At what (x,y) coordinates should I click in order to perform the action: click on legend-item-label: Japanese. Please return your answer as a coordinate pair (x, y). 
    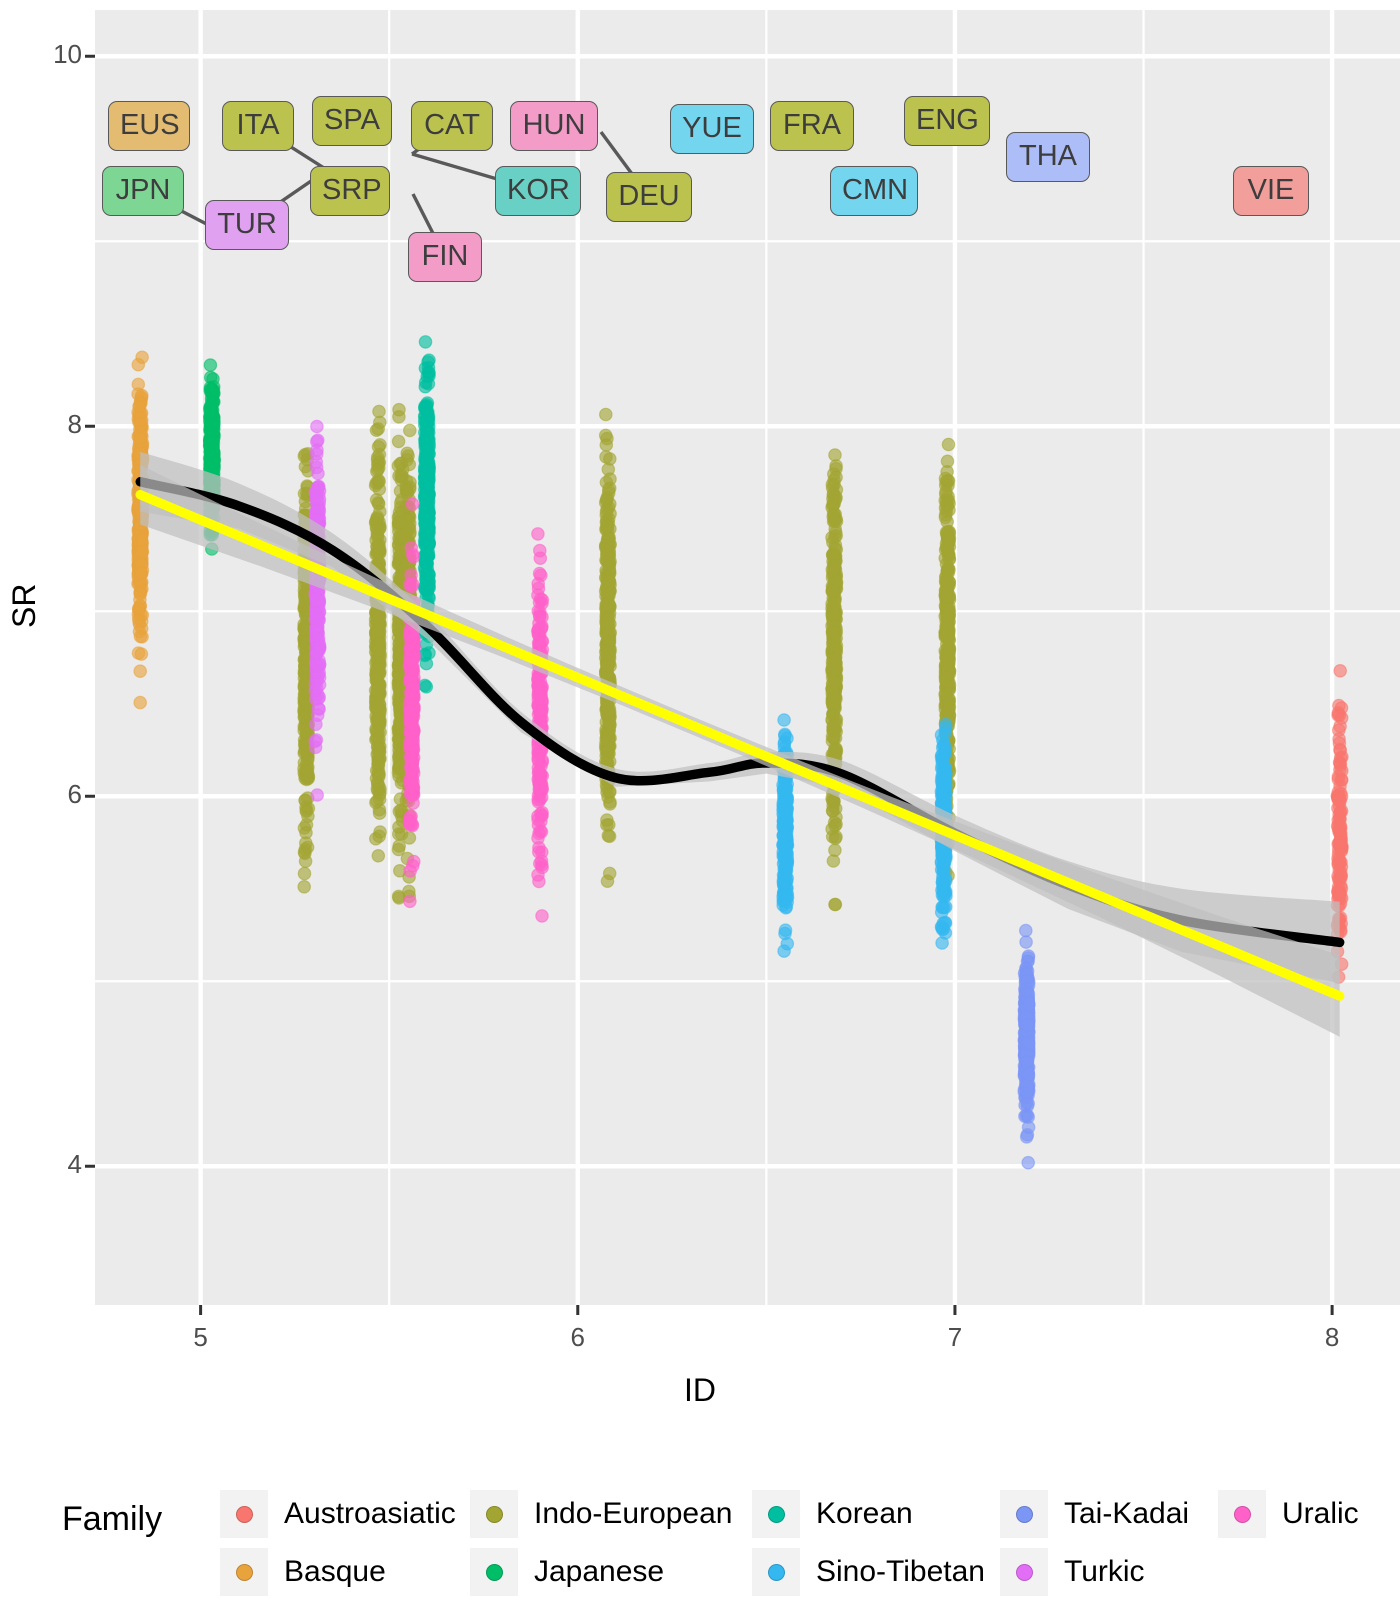
    Looking at the image, I should click on (599, 1571).